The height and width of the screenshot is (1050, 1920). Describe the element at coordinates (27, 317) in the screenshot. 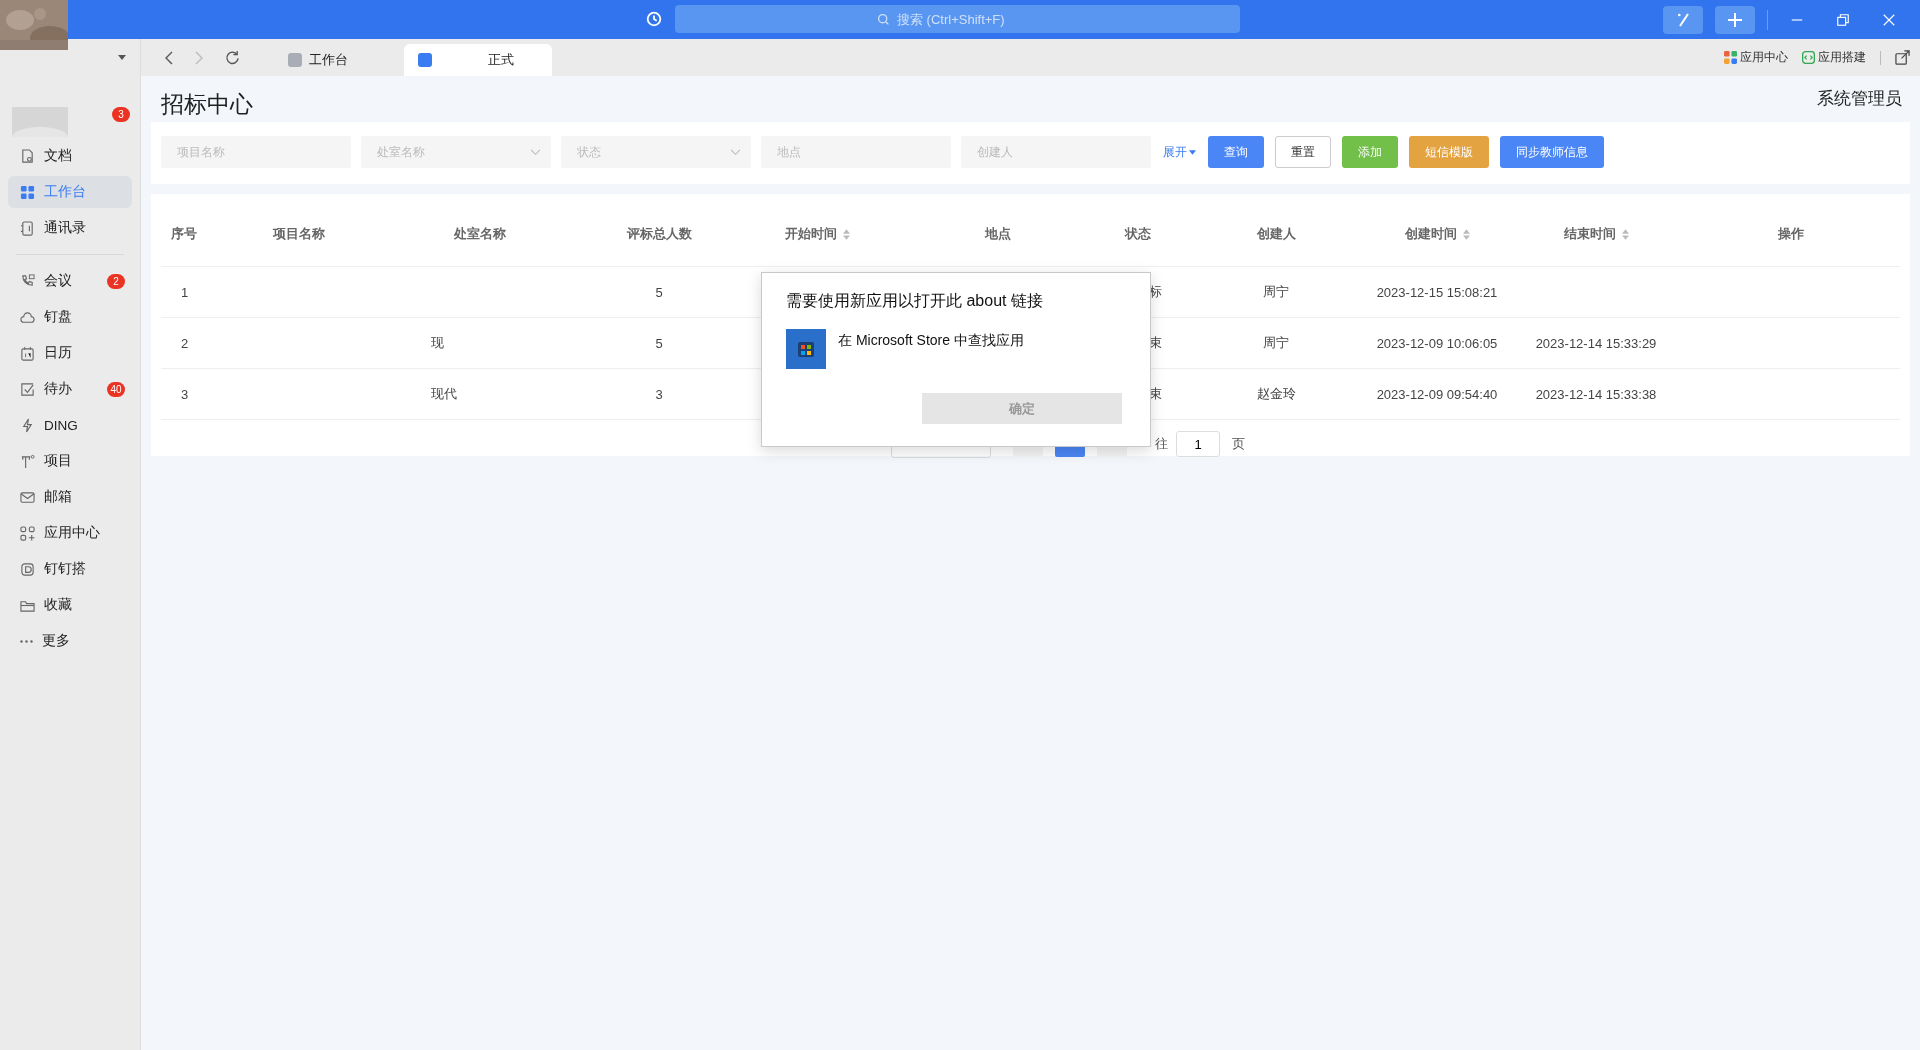

I see `cloud-icon` at that location.